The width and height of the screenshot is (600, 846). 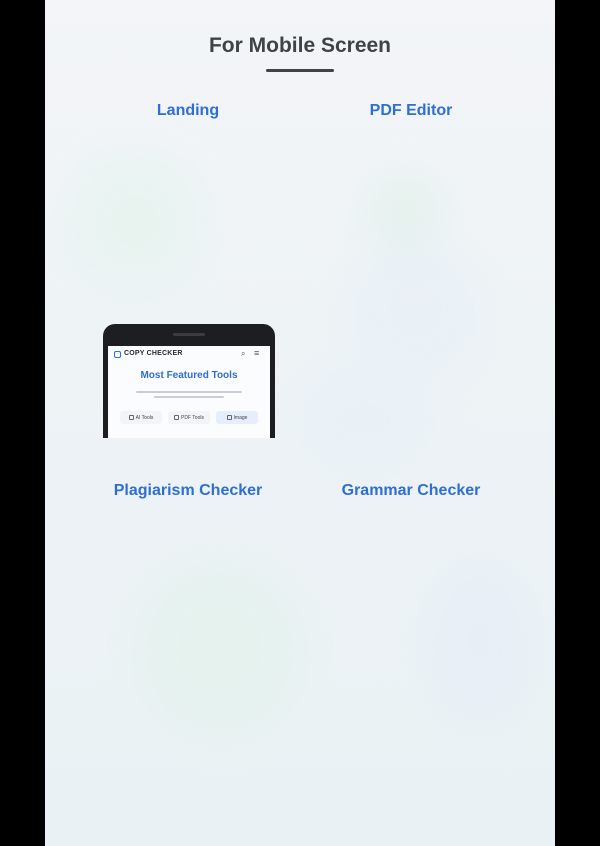 I want to click on menu-icon: ≡, so click(x=256, y=353).